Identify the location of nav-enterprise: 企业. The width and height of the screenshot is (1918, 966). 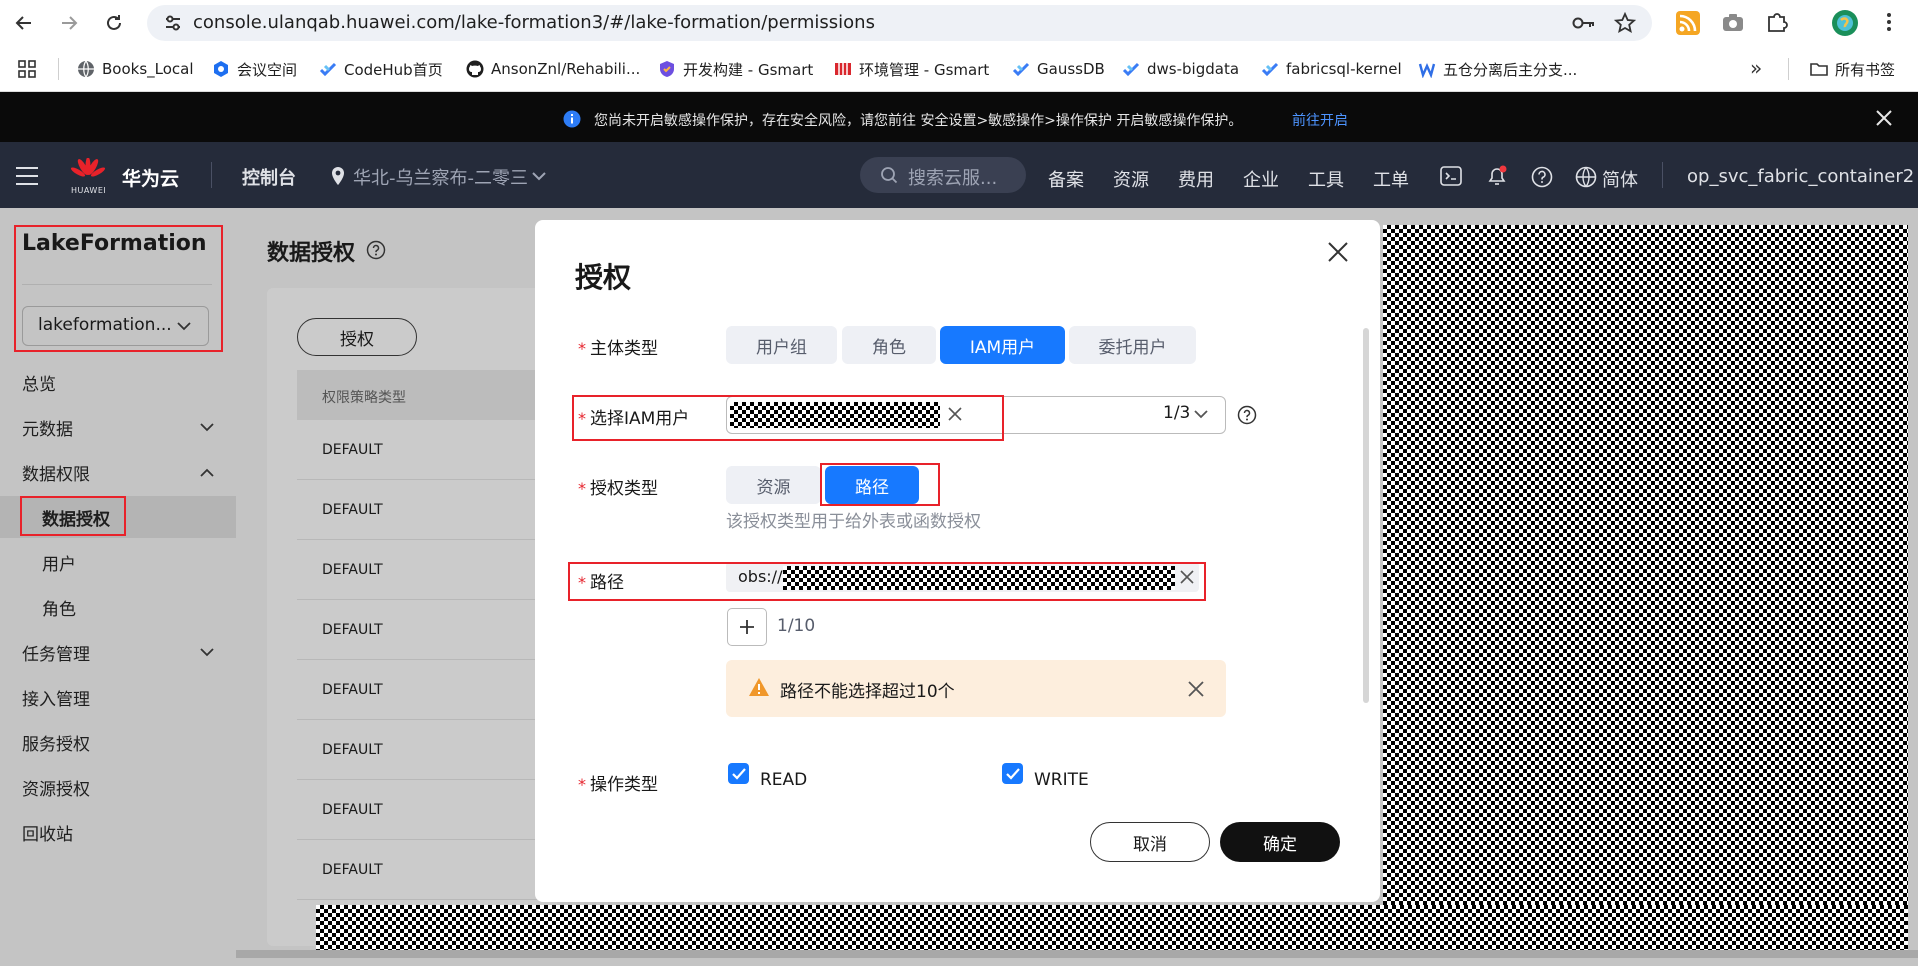
(1261, 179).